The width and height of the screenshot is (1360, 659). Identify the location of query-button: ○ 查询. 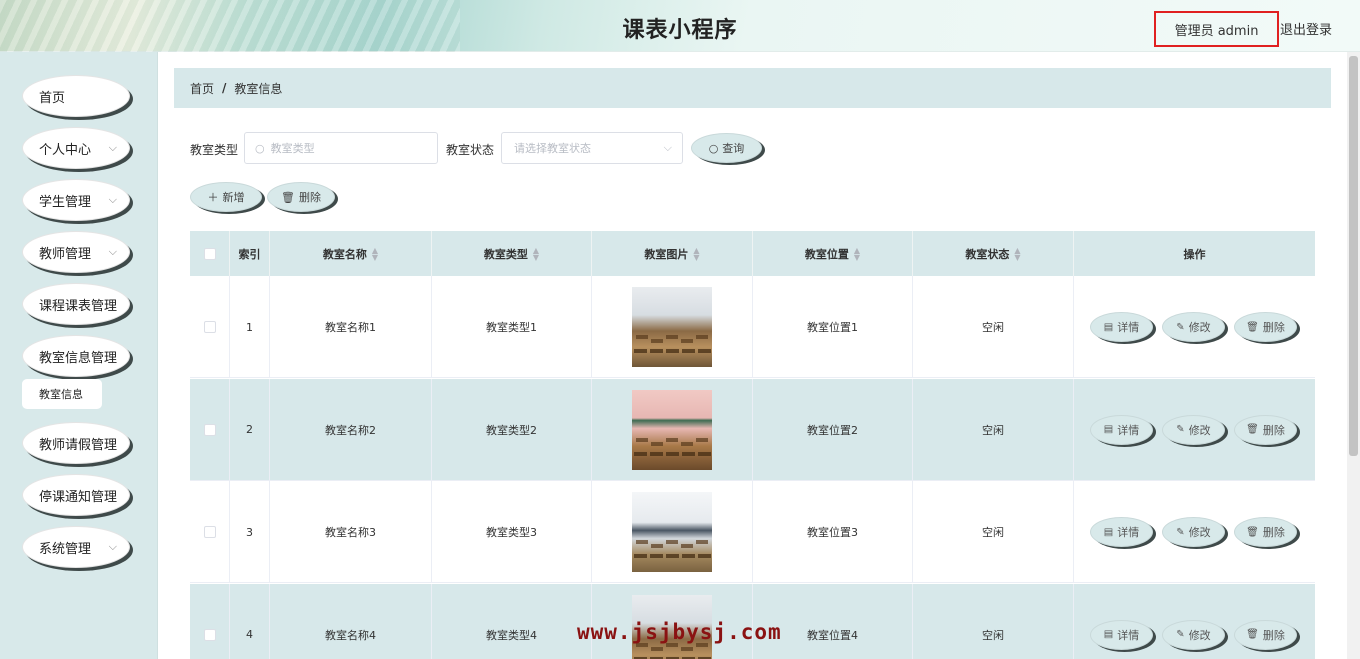
(726, 148).